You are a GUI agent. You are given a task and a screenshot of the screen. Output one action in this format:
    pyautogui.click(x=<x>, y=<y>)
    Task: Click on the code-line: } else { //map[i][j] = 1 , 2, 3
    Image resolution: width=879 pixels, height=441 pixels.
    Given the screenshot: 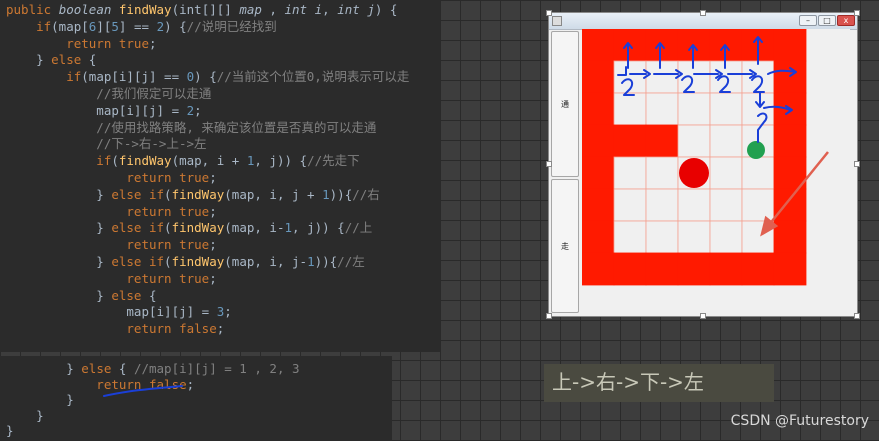 What is the action you would take?
    pyautogui.click(x=153, y=368)
    